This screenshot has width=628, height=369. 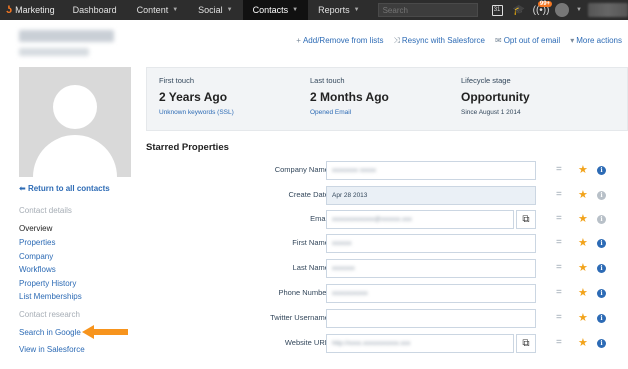 I want to click on hubspot-logo-icon: ʖ, so click(x=9, y=10).